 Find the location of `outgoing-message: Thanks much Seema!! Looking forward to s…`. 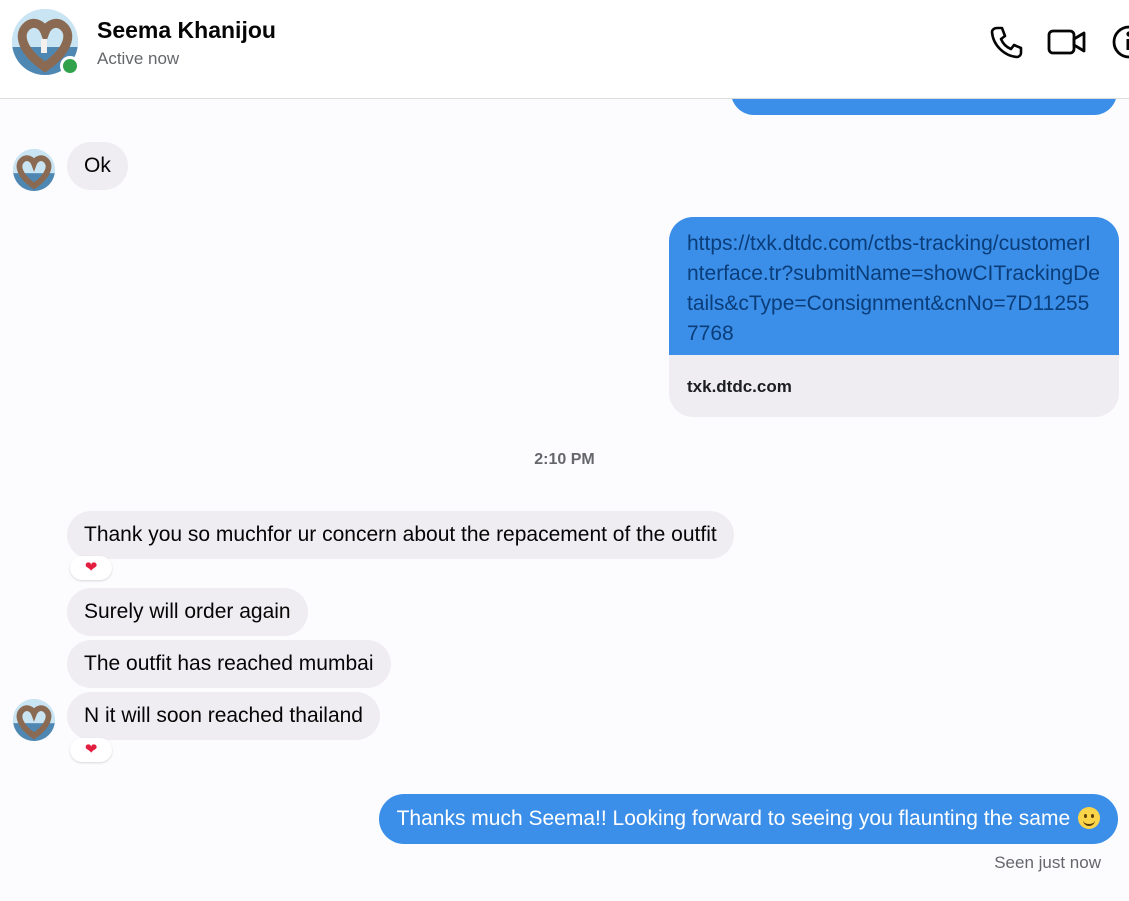

outgoing-message: Thanks much Seema!! Looking forward to s… is located at coordinates (748, 819).